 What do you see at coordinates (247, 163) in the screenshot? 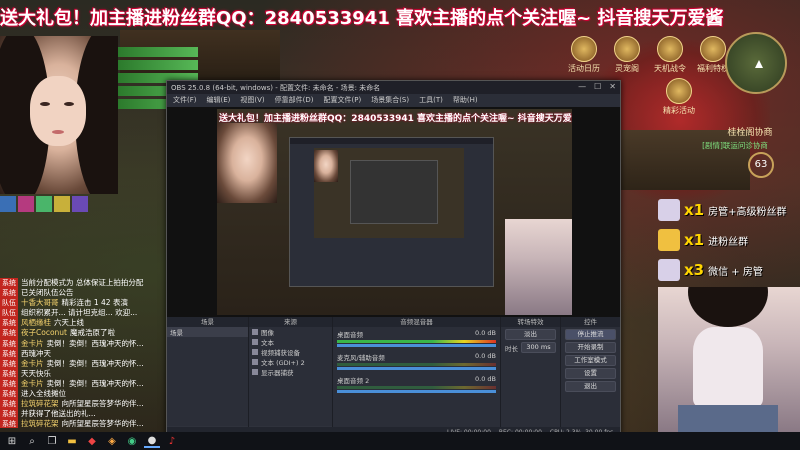
I see `preview-webcam` at bounding box center [247, 163].